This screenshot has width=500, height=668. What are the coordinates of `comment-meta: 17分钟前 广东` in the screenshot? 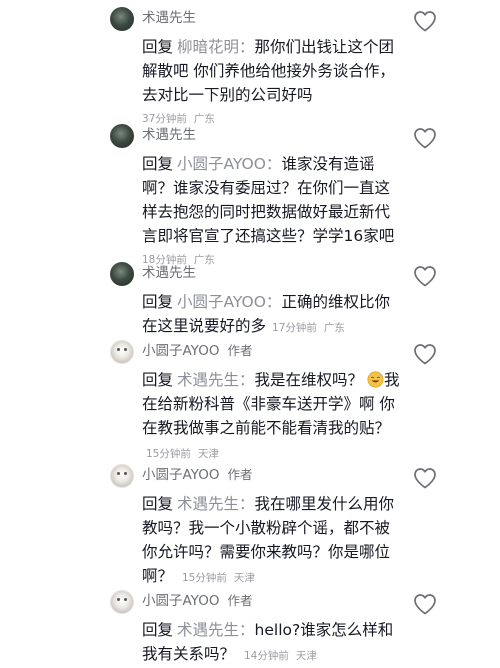 It's located at (308, 328).